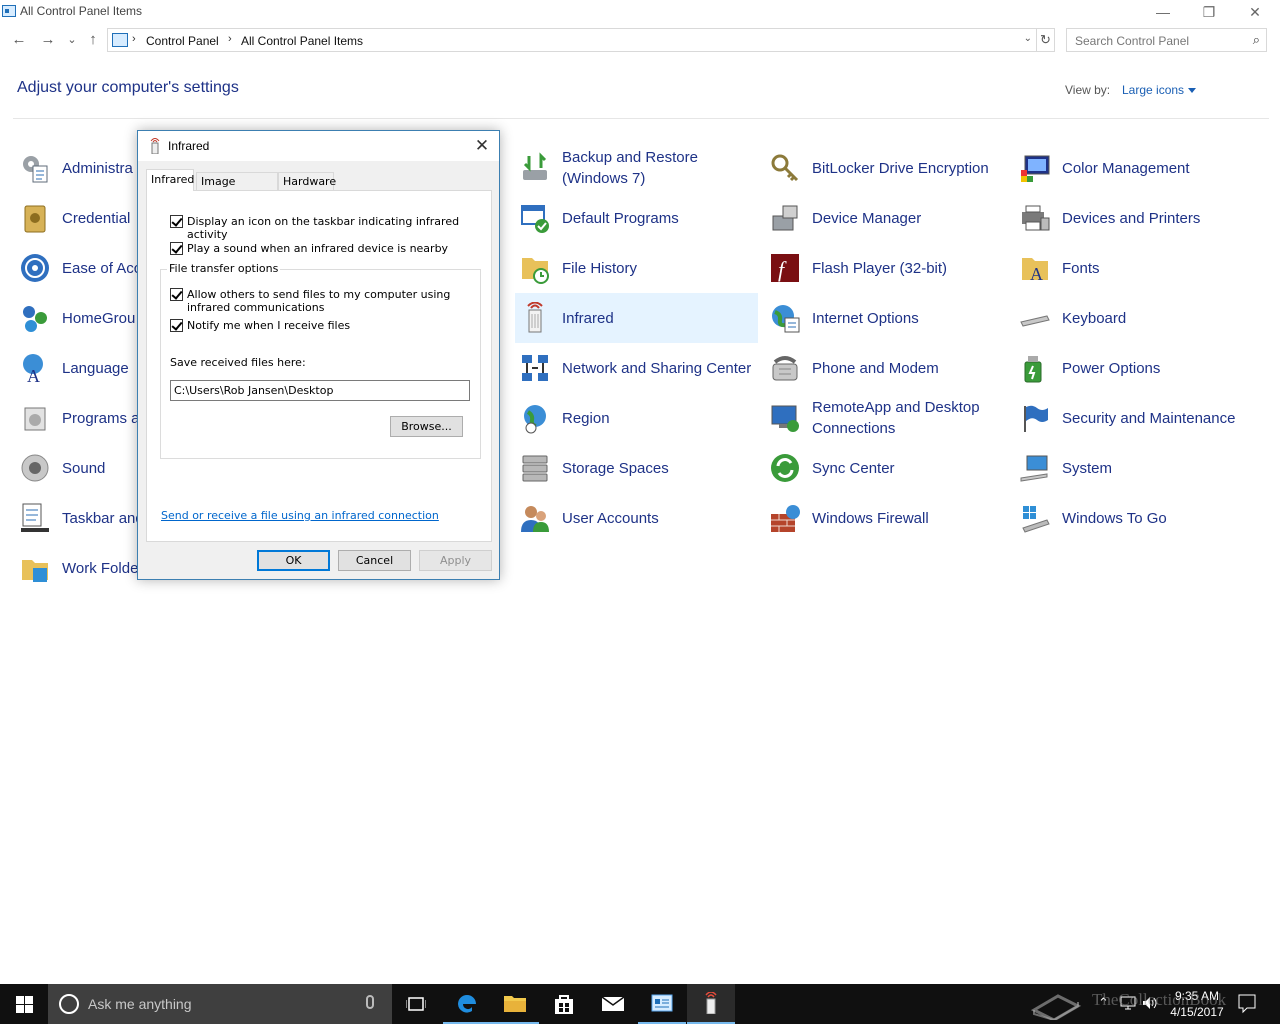 This screenshot has width=1280, height=1024. What do you see at coordinates (886, 368) in the screenshot?
I see `item-phone-and-modem: Phone and Modem` at bounding box center [886, 368].